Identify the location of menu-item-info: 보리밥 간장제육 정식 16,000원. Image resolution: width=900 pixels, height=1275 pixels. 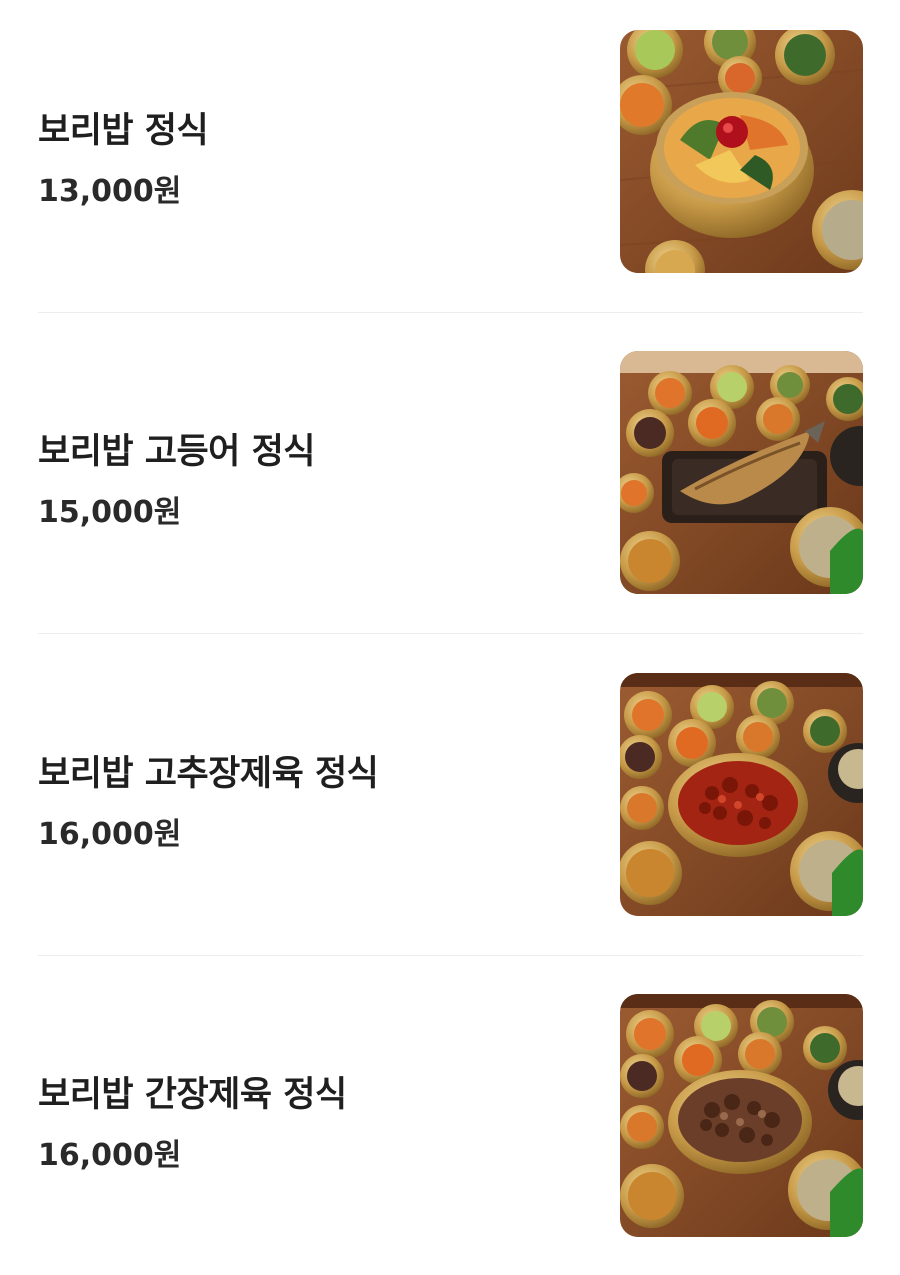
(318, 1124).